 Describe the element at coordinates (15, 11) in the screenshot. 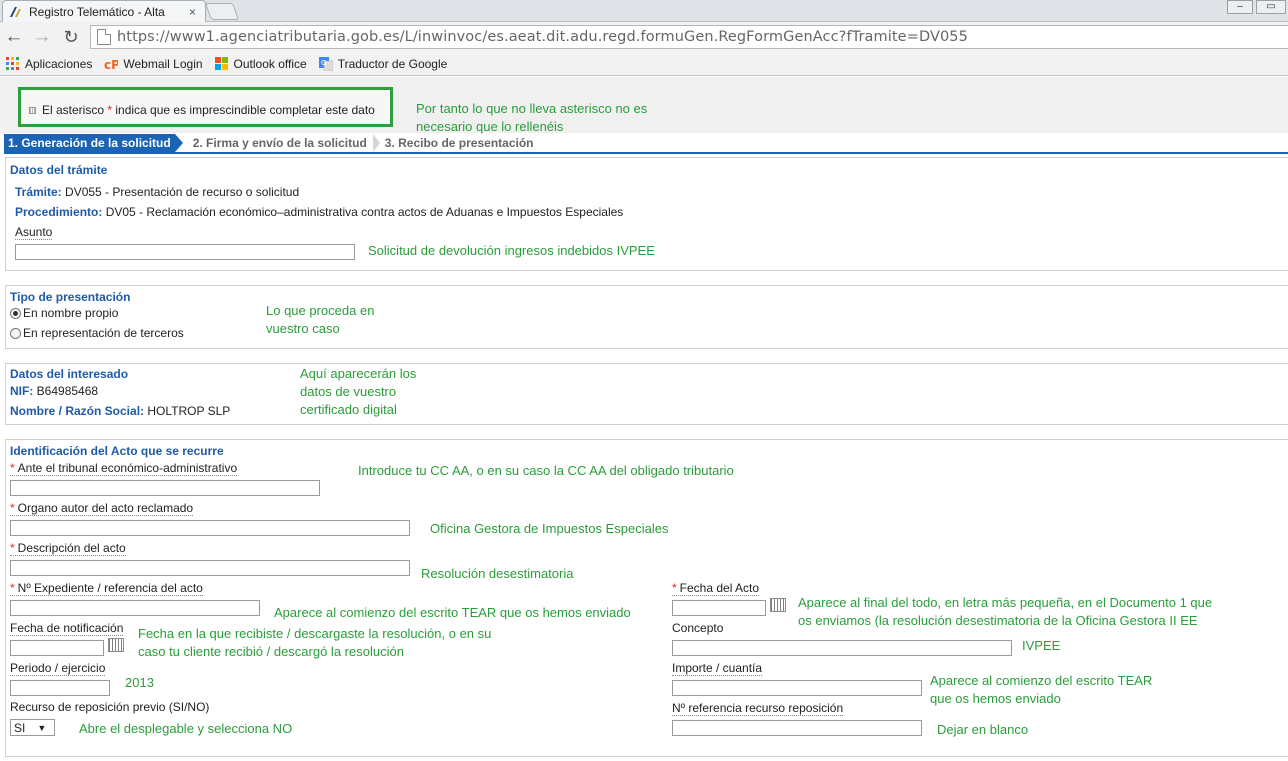

I see `agencia-tributaria-favicon-icon` at that location.